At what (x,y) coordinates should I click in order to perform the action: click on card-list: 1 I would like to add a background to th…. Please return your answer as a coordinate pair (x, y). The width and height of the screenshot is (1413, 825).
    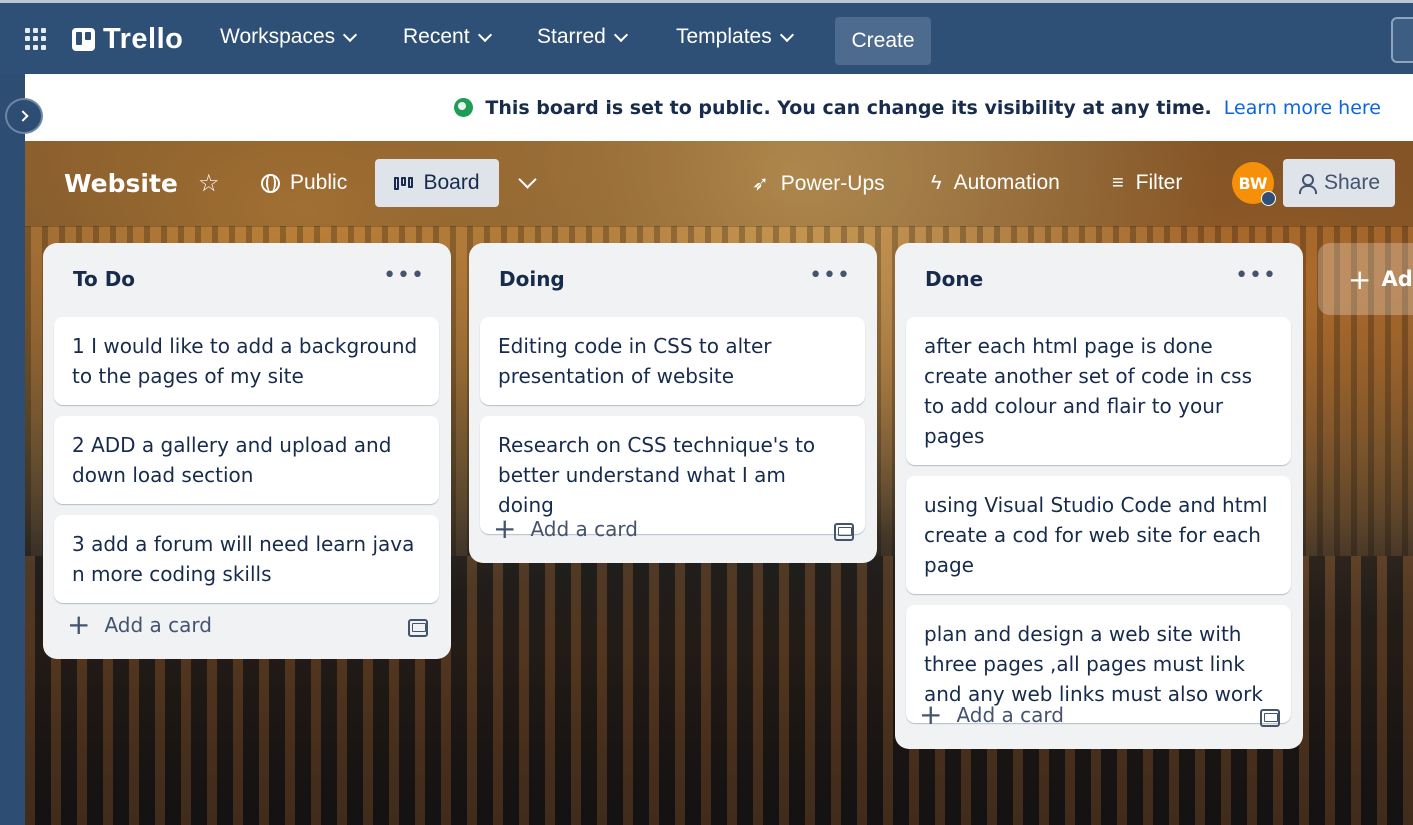
    Looking at the image, I should click on (246, 460).